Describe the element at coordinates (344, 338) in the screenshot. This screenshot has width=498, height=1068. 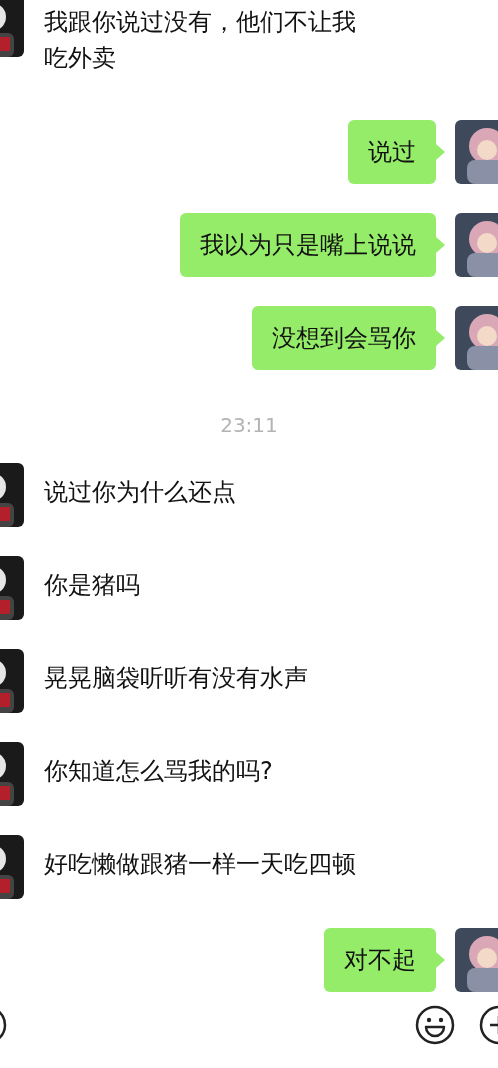
I see `message-bubble: 没想到会骂你` at that location.